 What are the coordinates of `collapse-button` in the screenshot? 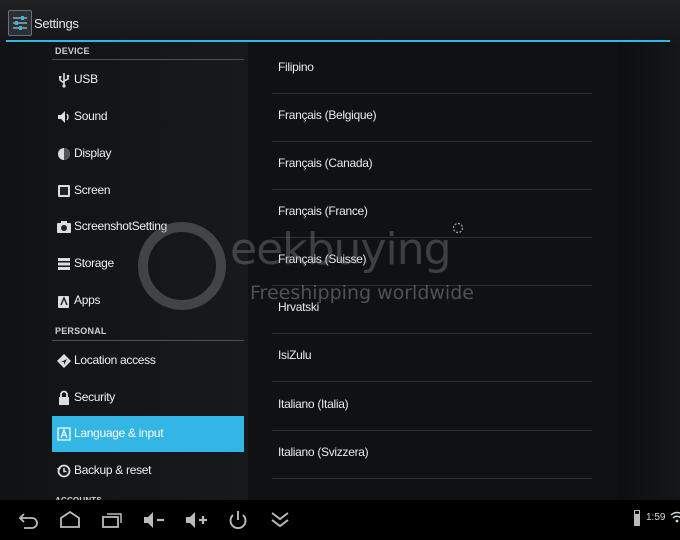 It's located at (280, 520).